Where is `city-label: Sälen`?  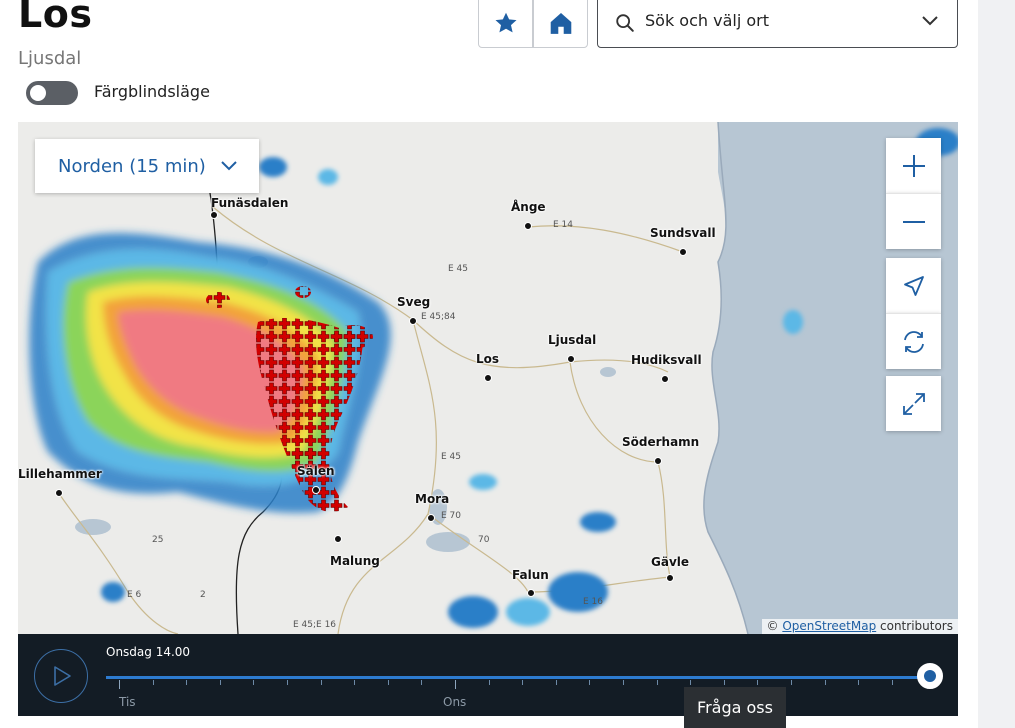
city-label: Sälen is located at coordinates (316, 471).